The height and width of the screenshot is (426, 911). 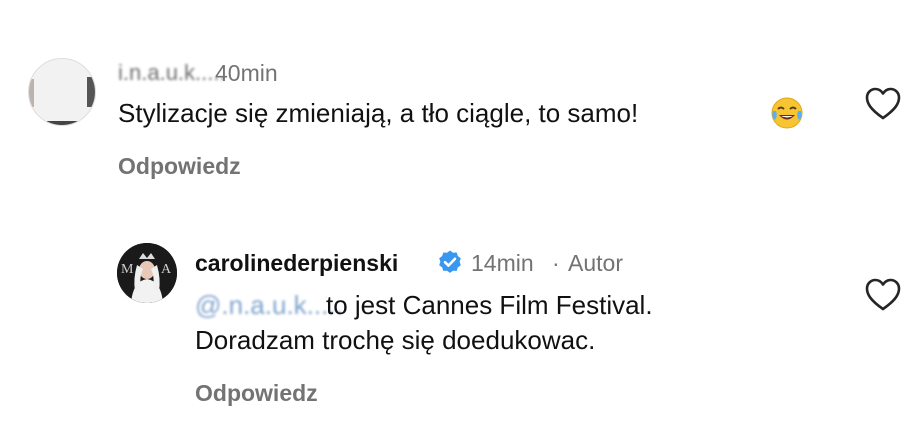 I want to click on author-label: Autor, so click(x=595, y=263).